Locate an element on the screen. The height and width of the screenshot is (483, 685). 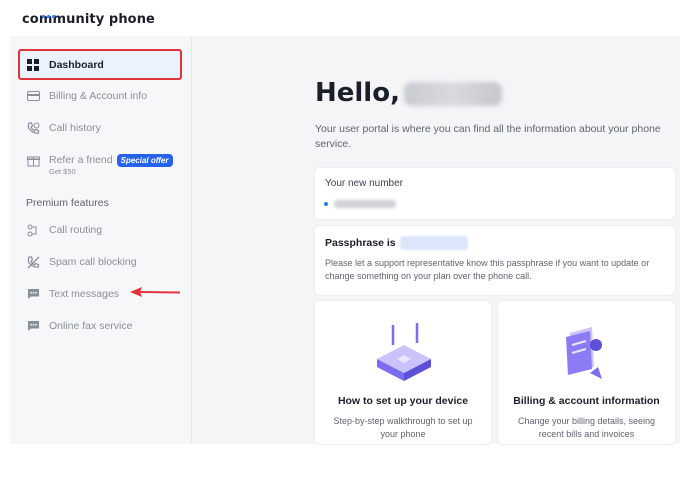
sidebar-item-label: Text messages is located at coordinates (84, 294).